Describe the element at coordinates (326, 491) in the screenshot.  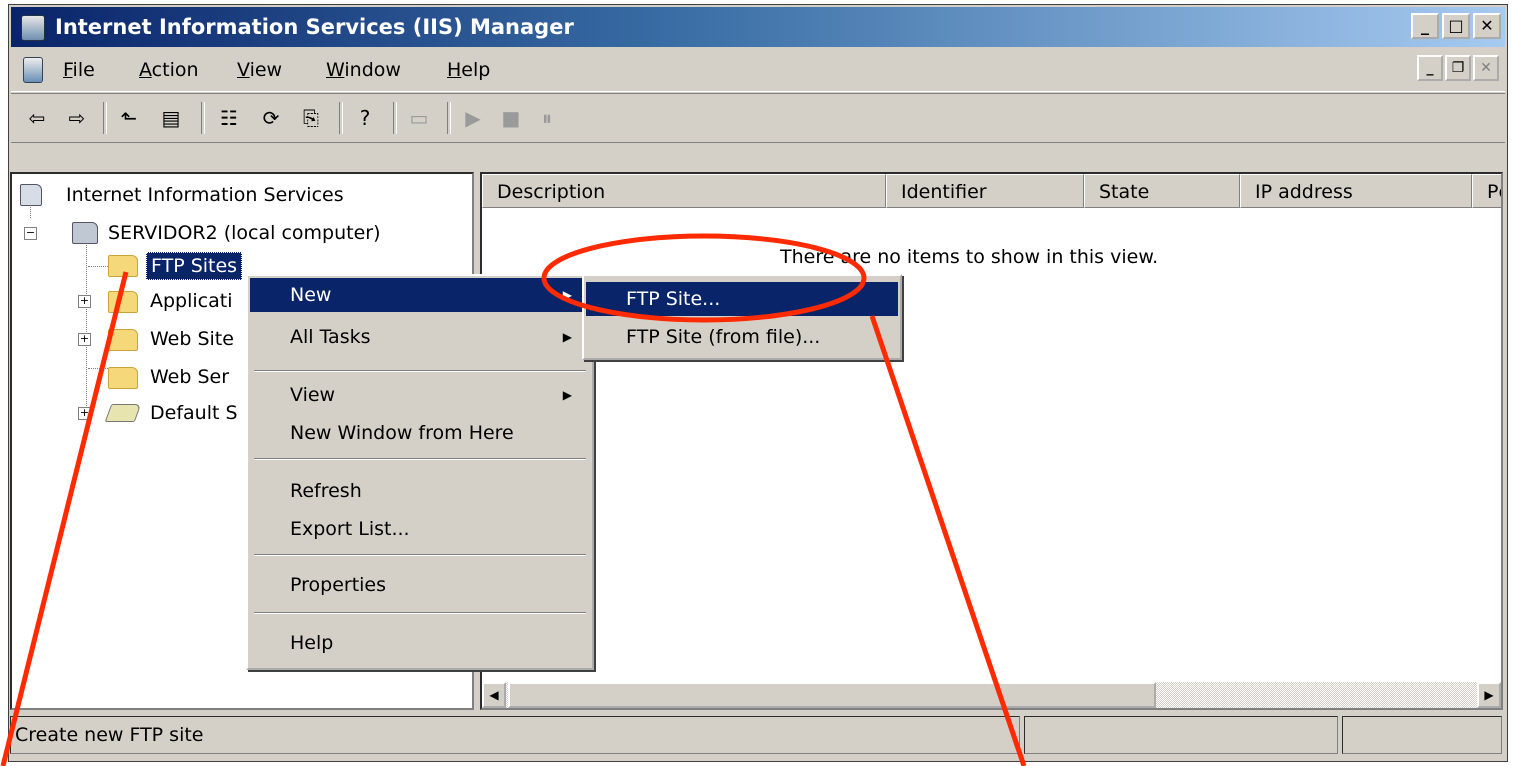
I see `context-item-label: Refresh` at that location.